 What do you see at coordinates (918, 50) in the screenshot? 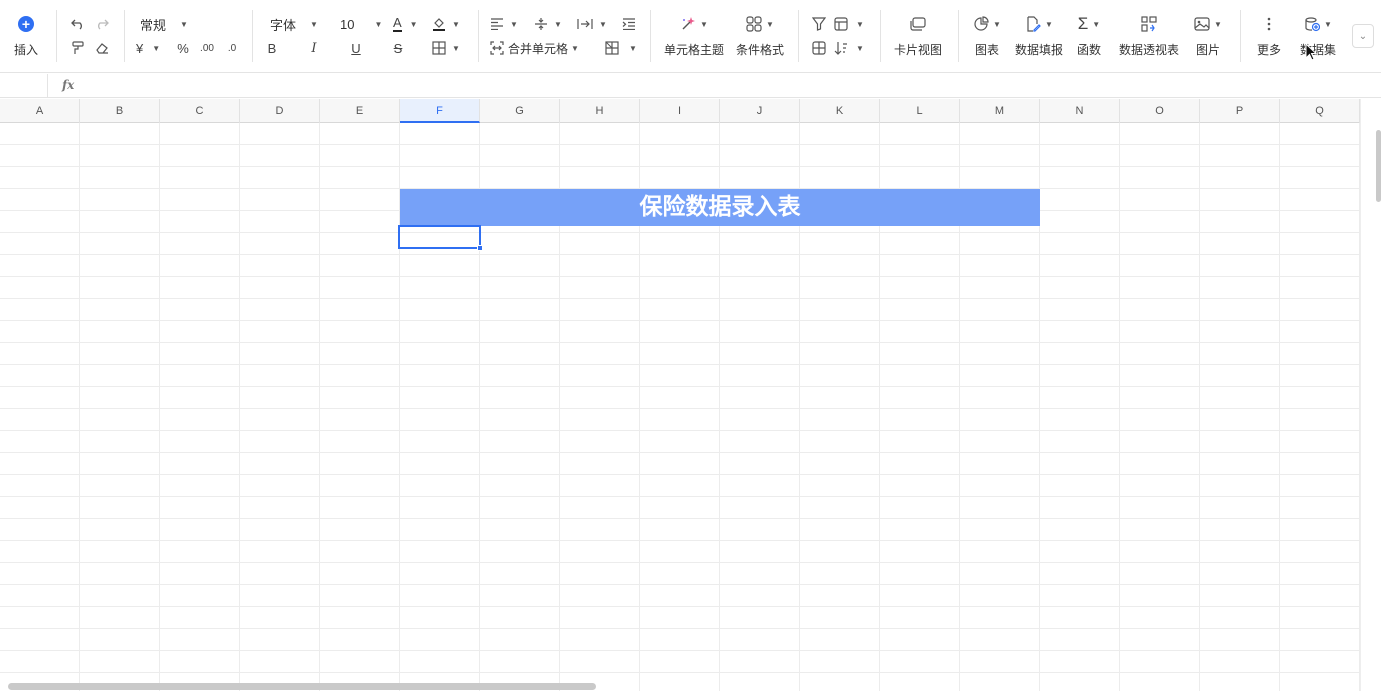
I see `card-view-label: 卡片视图` at bounding box center [918, 50].